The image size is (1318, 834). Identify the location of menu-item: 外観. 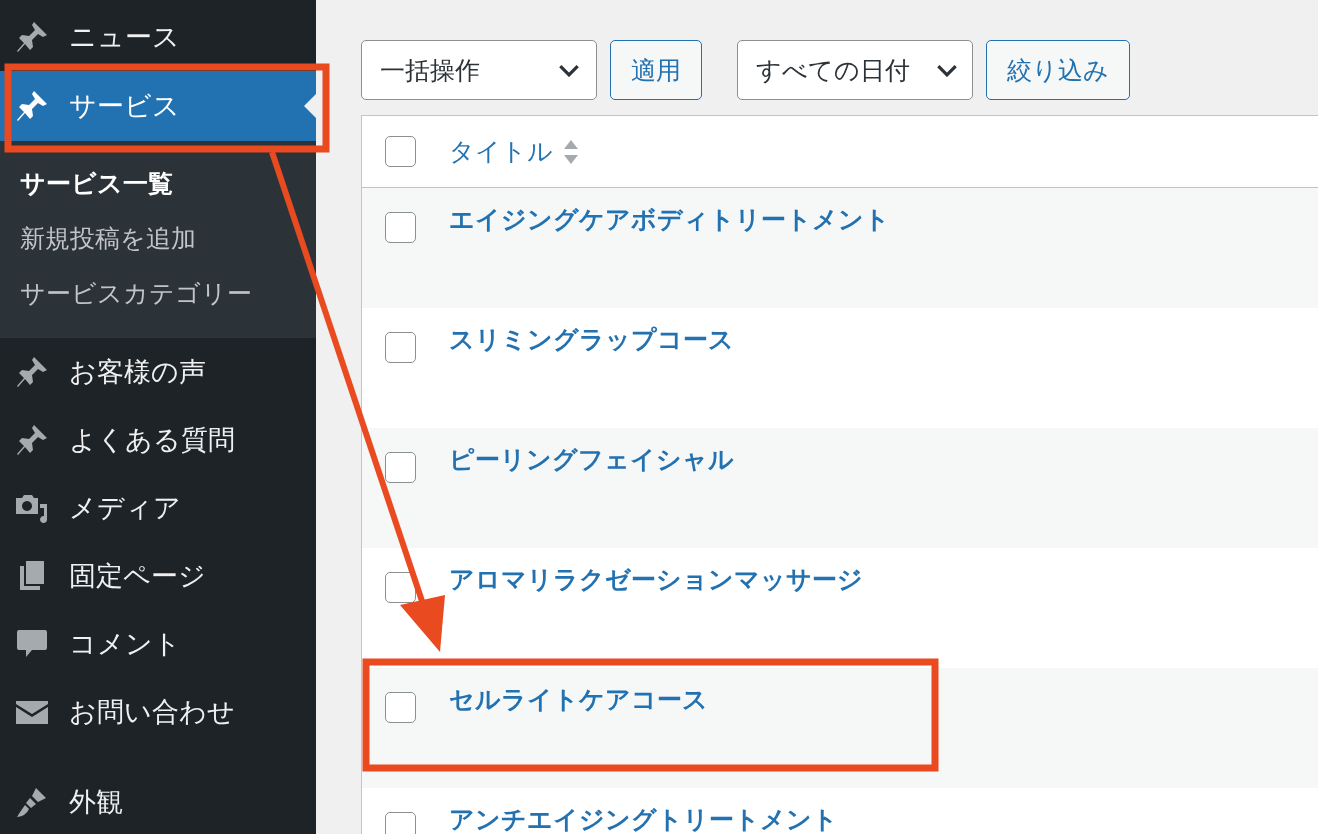
(158, 801).